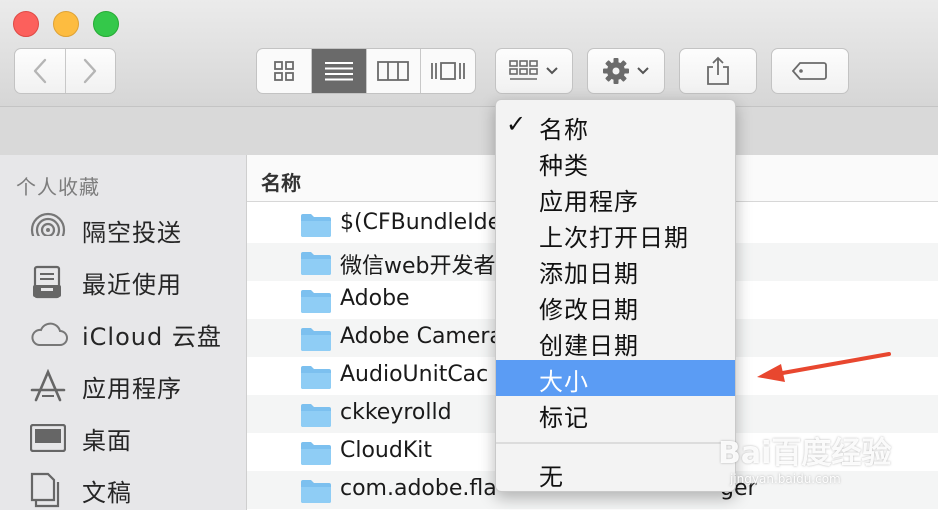 Image resolution: width=938 pixels, height=510 pixels. I want to click on menu-item-kind: 种类, so click(615, 162).